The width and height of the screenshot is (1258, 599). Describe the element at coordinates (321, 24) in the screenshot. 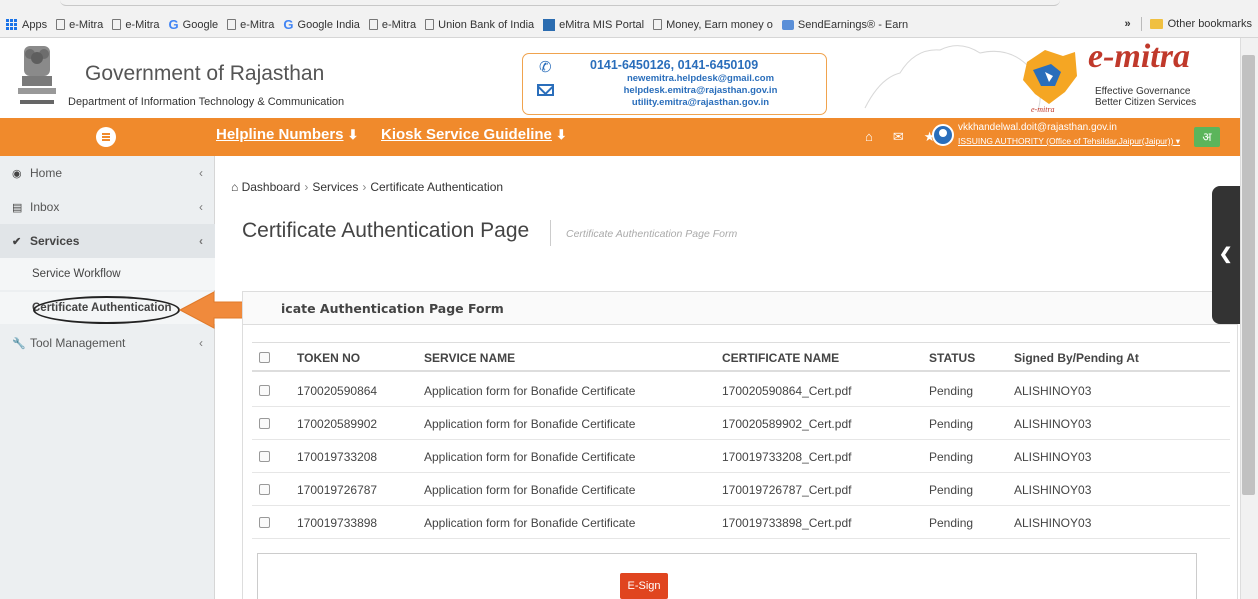

I see `bookmark-item: G Google India` at that location.